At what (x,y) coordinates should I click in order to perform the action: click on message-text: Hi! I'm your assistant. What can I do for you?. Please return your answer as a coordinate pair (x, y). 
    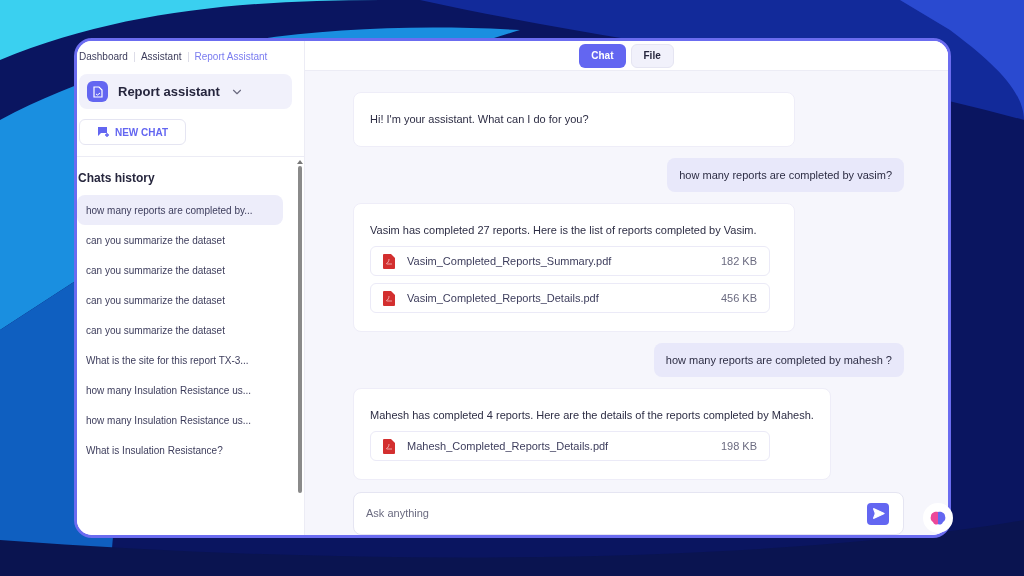
    Looking at the image, I should click on (480, 119).